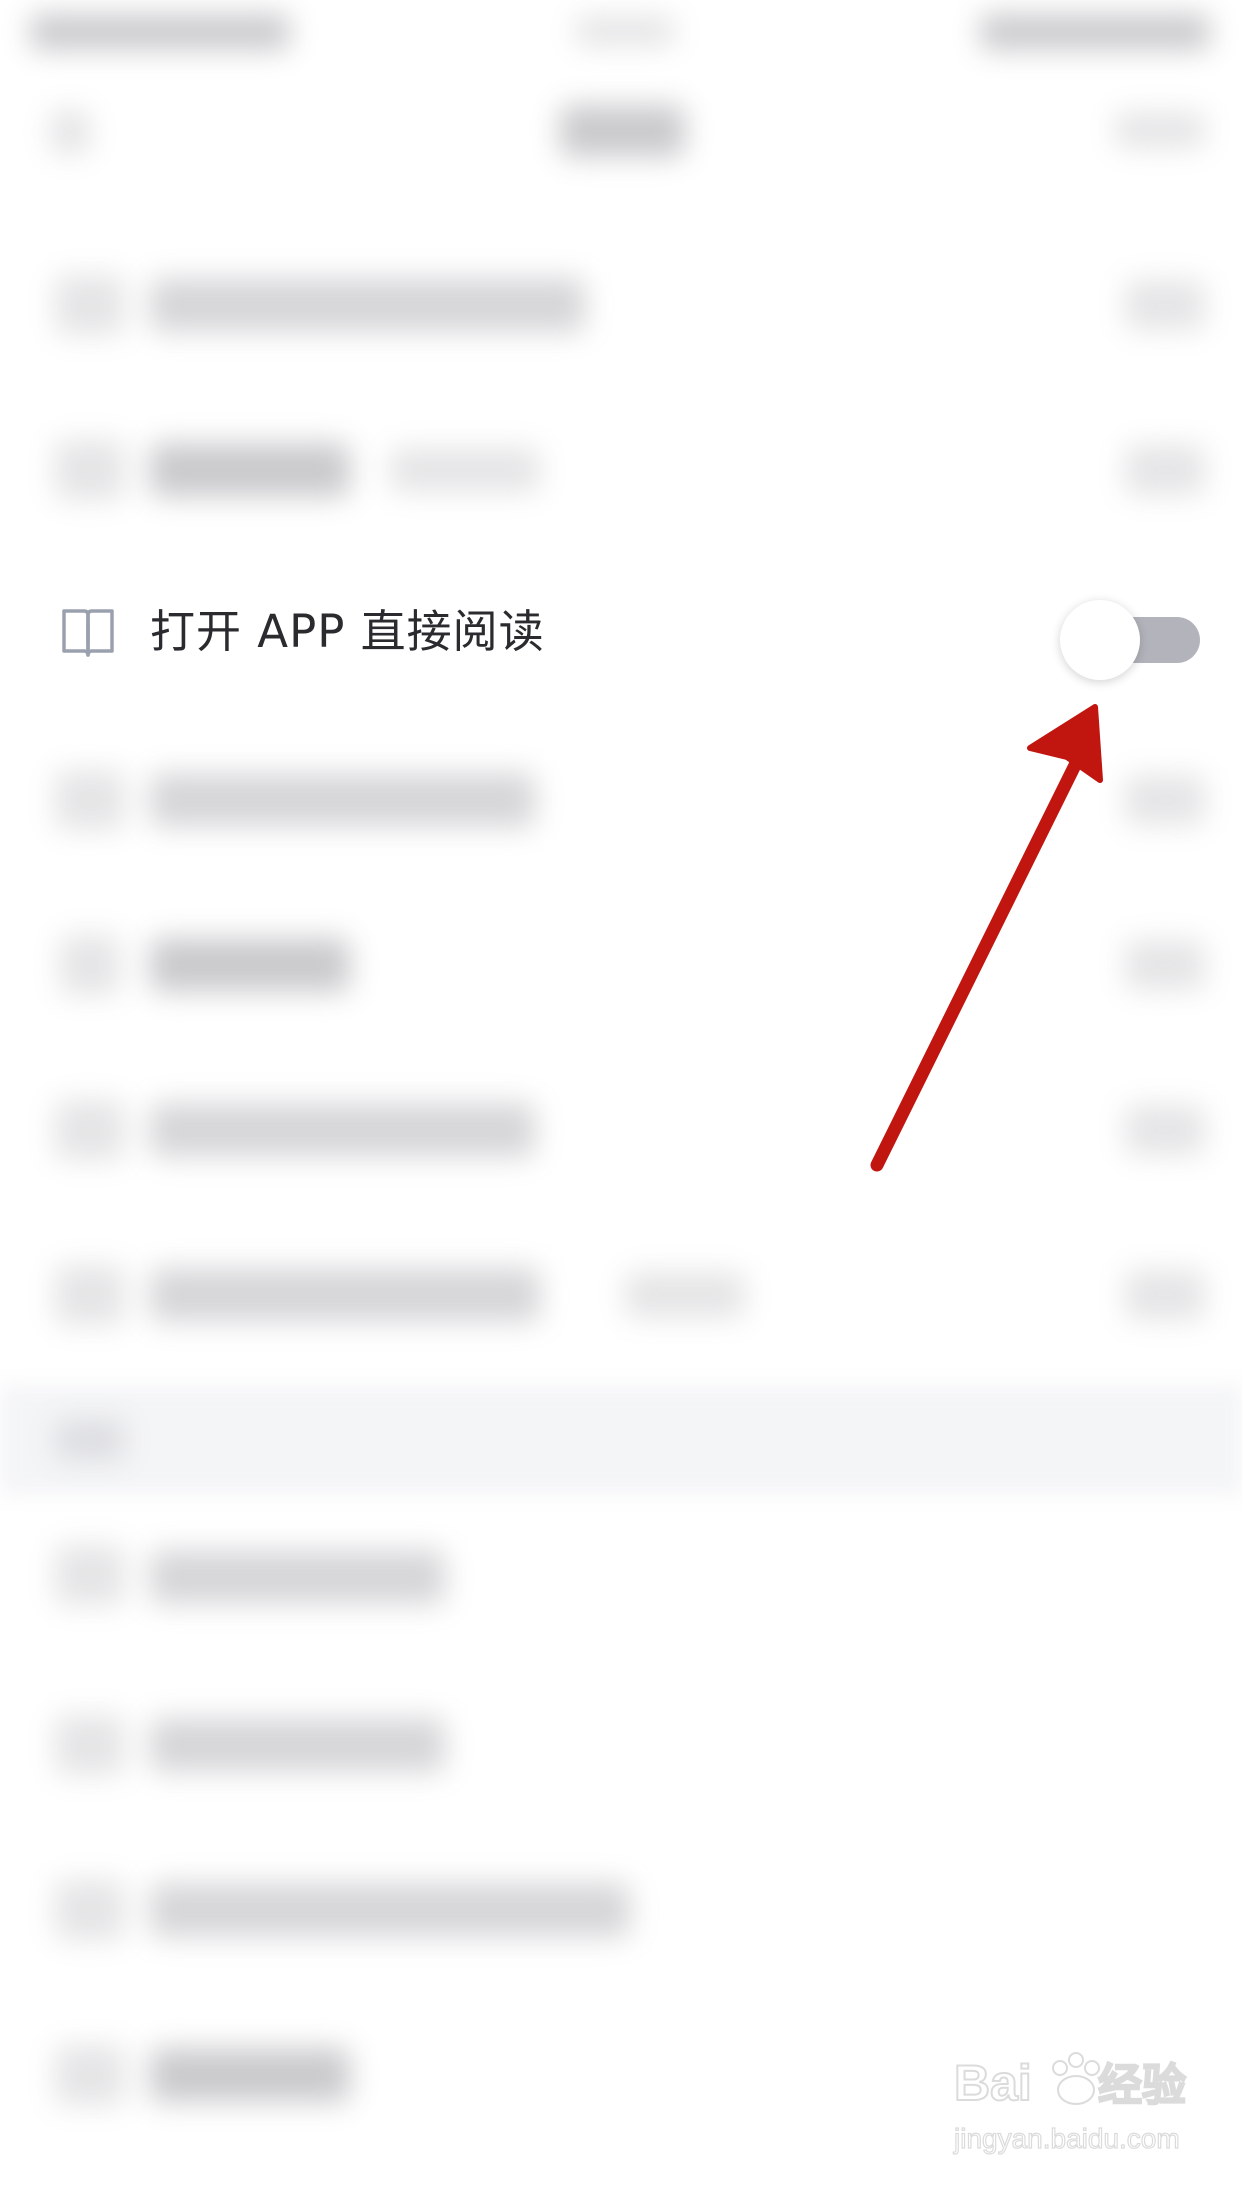 This screenshot has height=2208, width=1242. What do you see at coordinates (993, 2083) in the screenshot?
I see `svg-text: Bai` at bounding box center [993, 2083].